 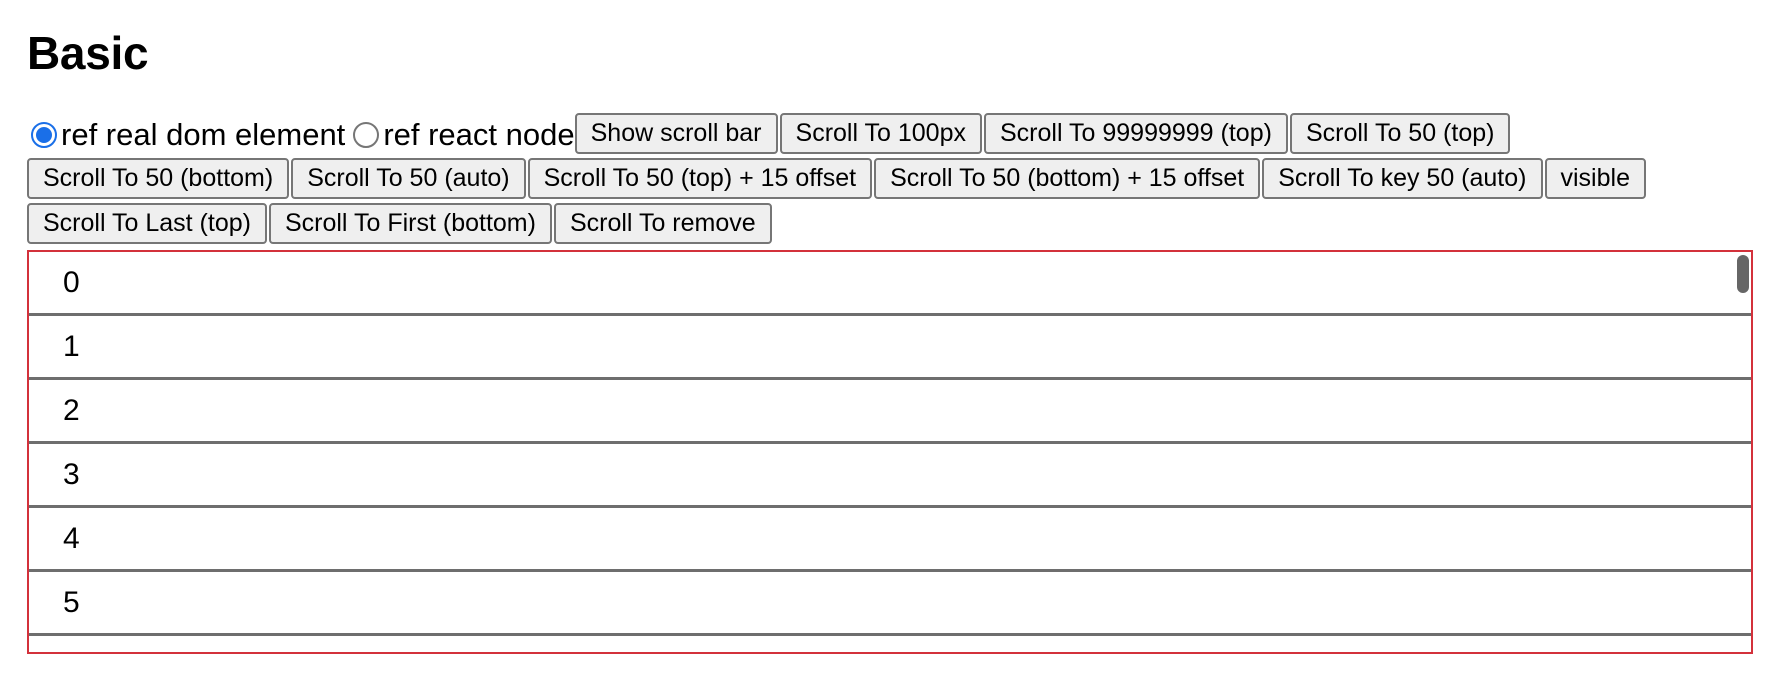 I want to click on ref-type-radio-group: ref real dom element ref react node, so click(x=301, y=135).